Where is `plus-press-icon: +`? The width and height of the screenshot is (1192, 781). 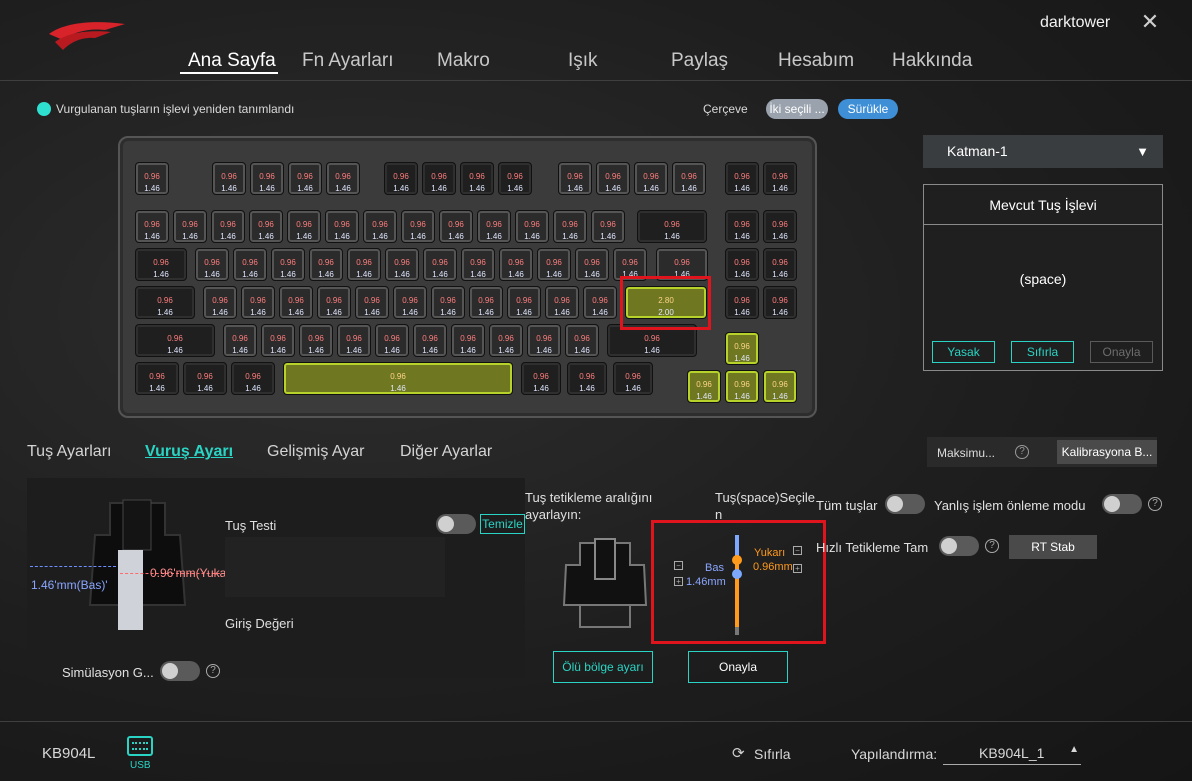
plus-press-icon: + is located at coordinates (678, 581).